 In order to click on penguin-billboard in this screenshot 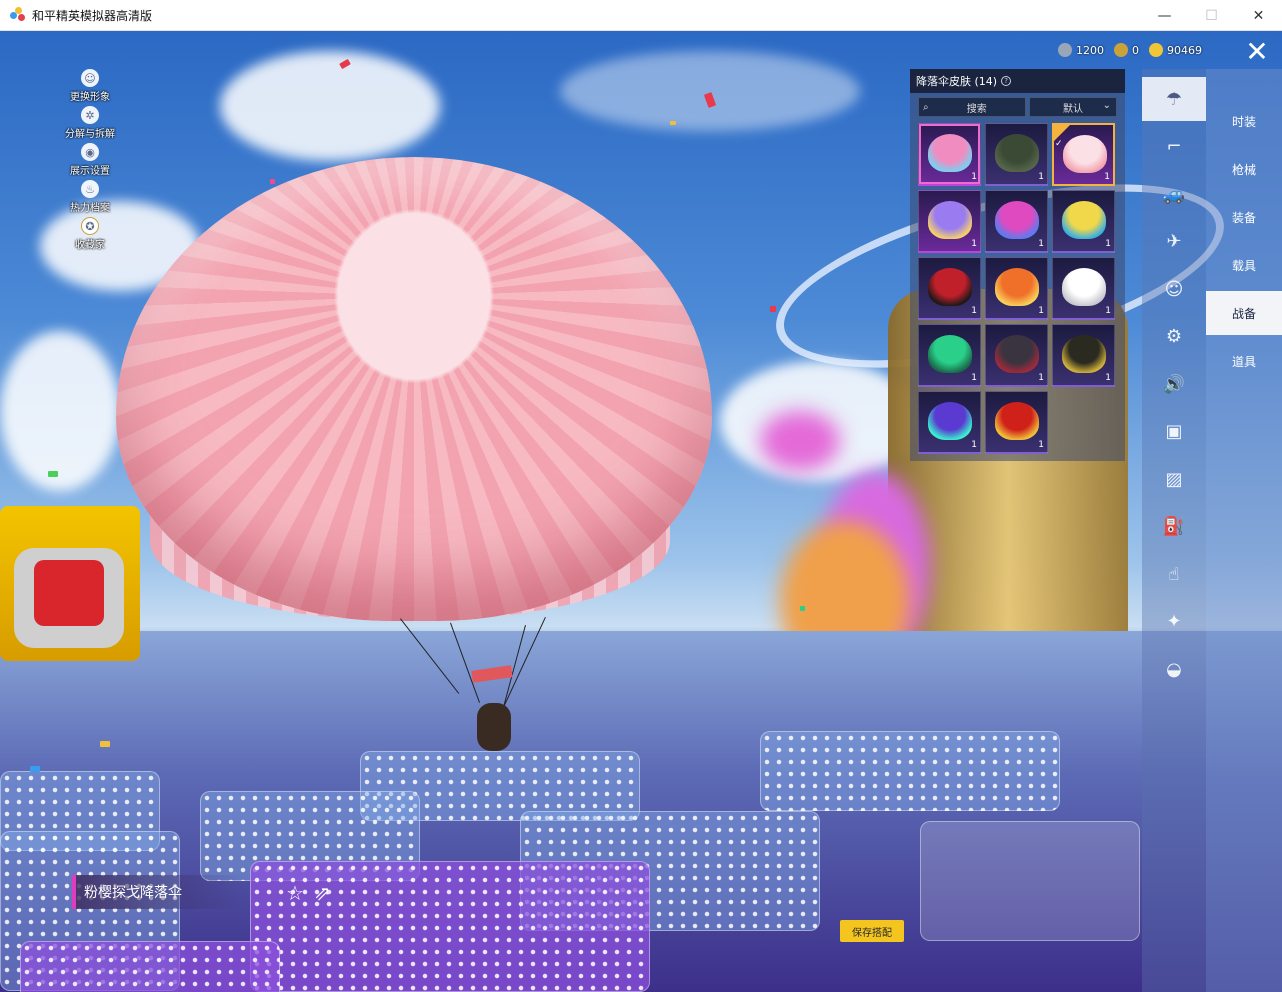, I will do `click(70, 583)`.